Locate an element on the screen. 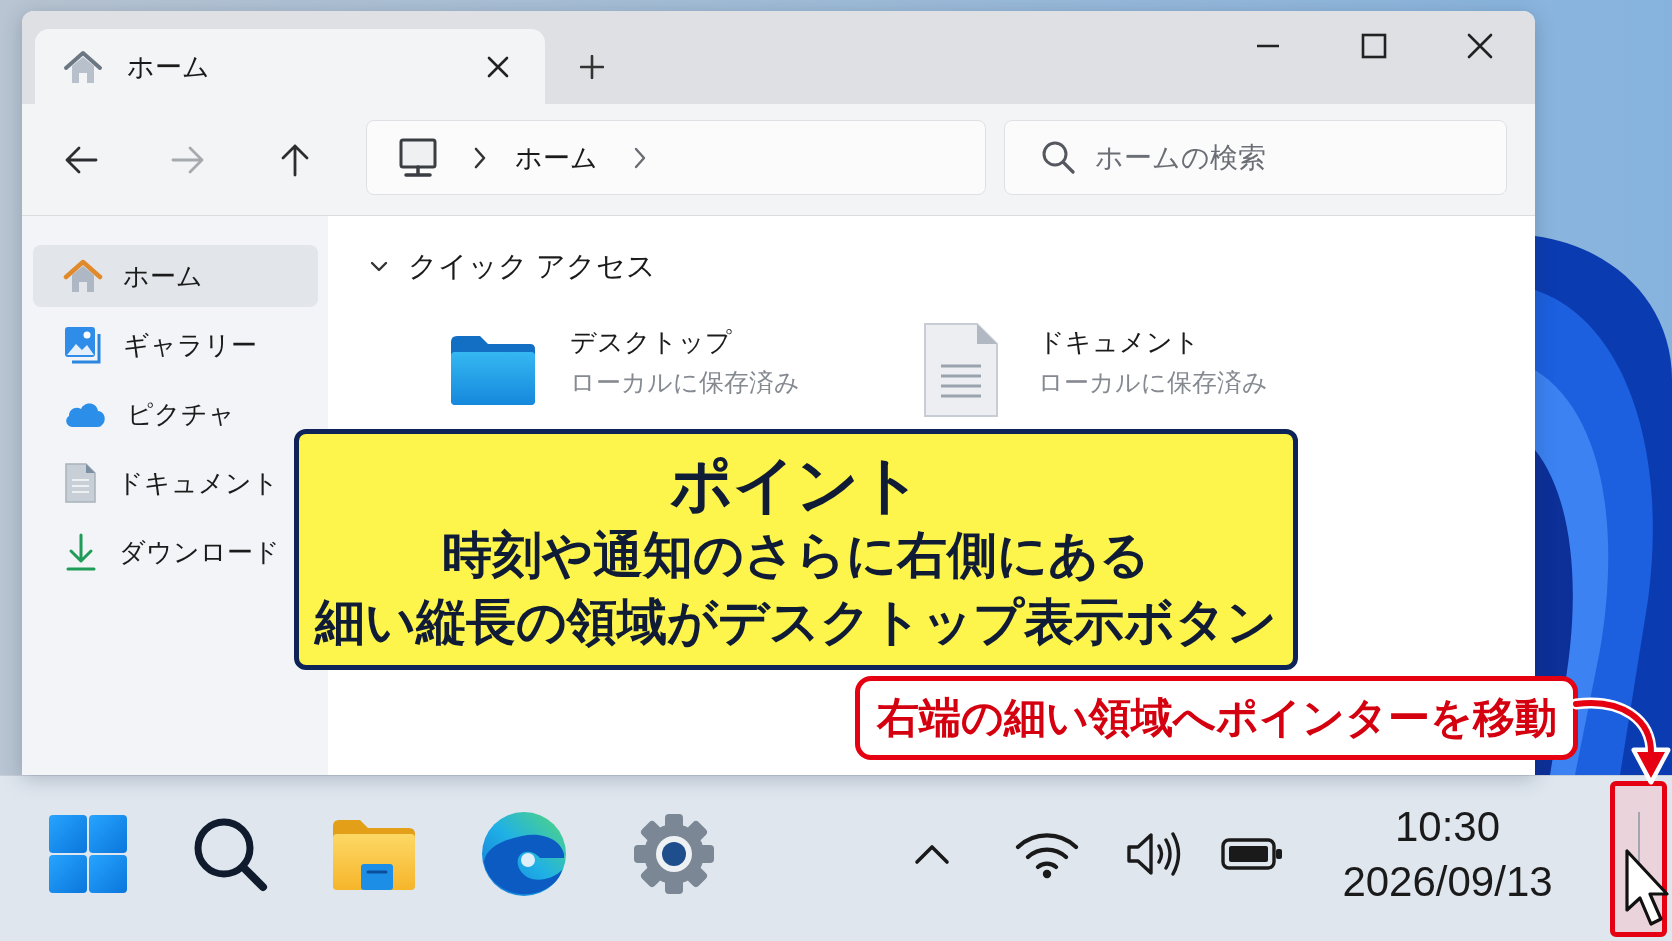 The image size is (1672, 941). home-icon is located at coordinates (83, 276).